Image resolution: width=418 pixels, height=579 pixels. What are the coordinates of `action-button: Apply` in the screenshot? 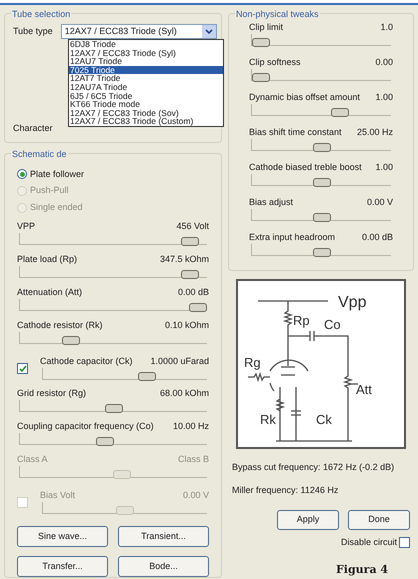 It's located at (308, 520).